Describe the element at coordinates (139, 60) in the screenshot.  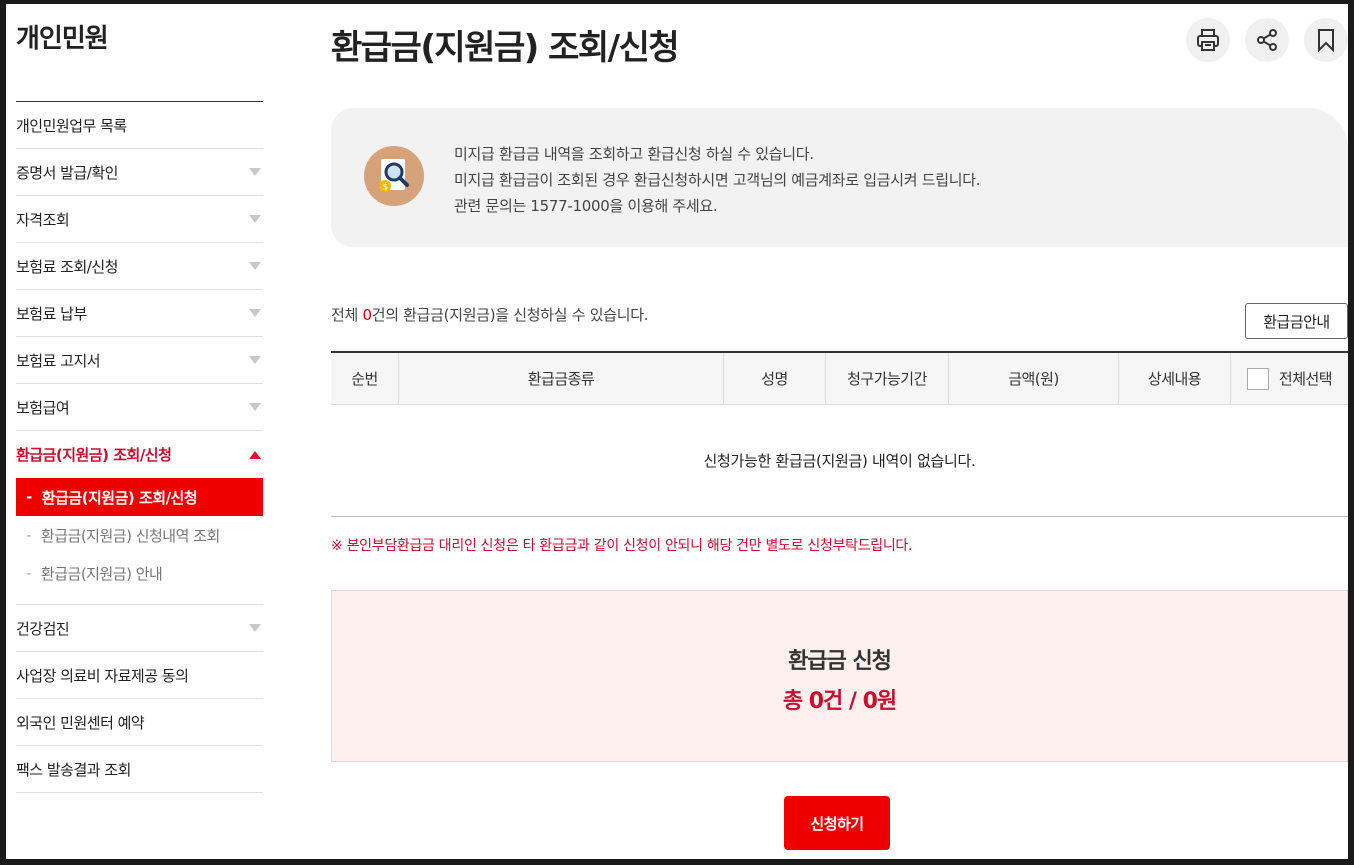
I see `sidebar-title: 개인민원` at that location.